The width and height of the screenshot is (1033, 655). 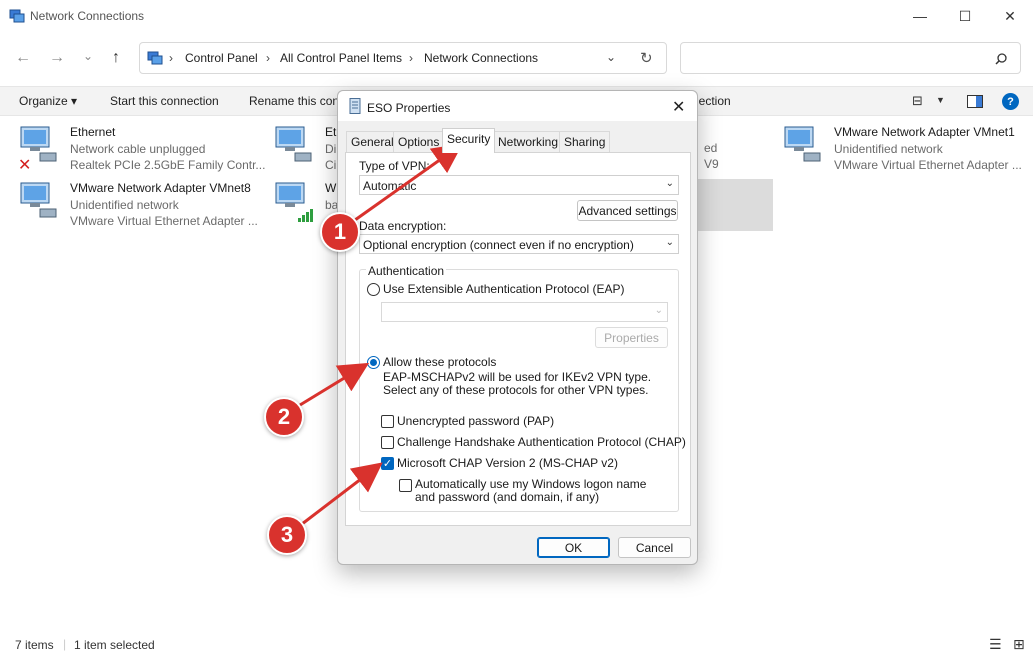 What do you see at coordinates (287, 535) in the screenshot?
I see `callout-badge-3: 3` at bounding box center [287, 535].